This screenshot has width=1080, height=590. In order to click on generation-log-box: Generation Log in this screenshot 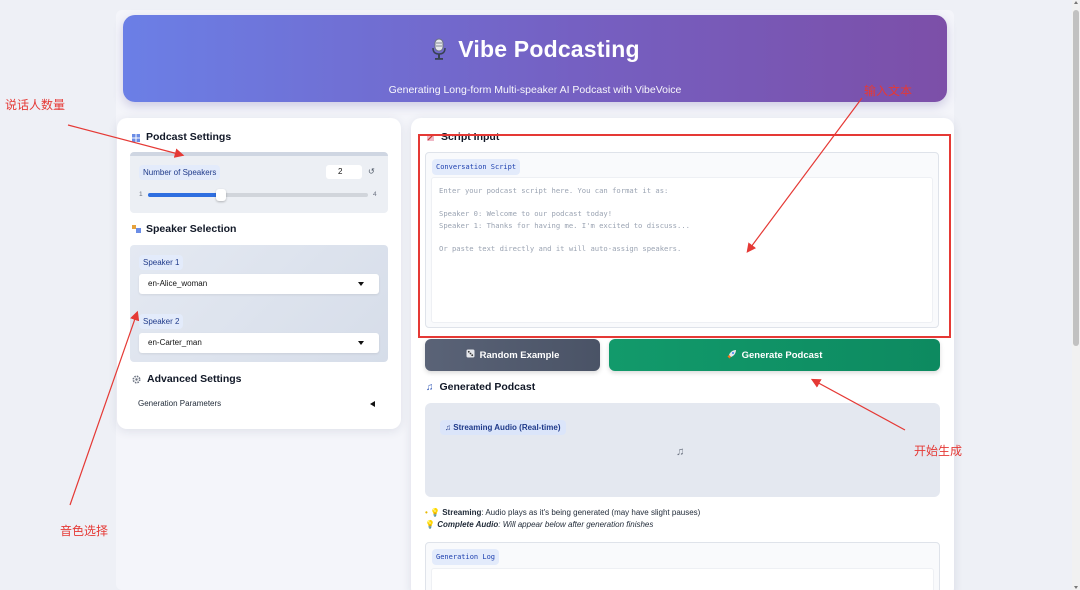, I will do `click(682, 566)`.